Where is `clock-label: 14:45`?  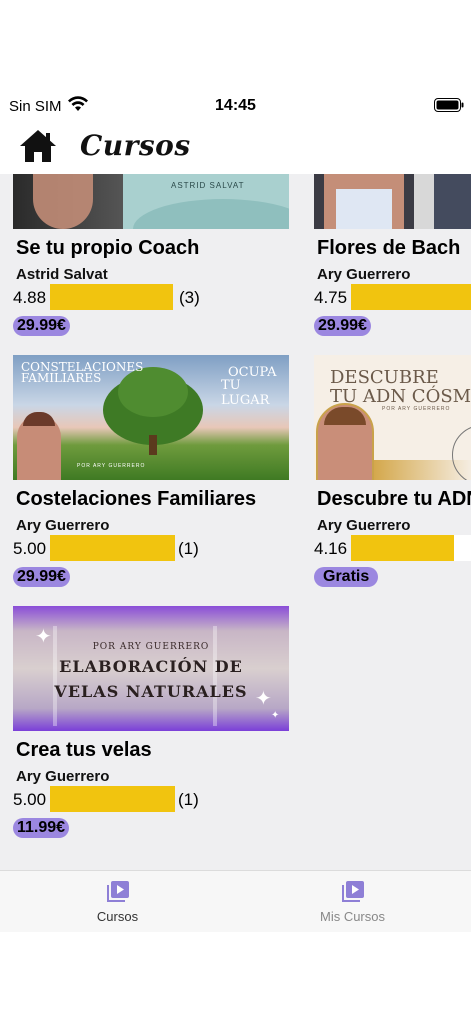
clock-label: 14:45 is located at coordinates (235, 105).